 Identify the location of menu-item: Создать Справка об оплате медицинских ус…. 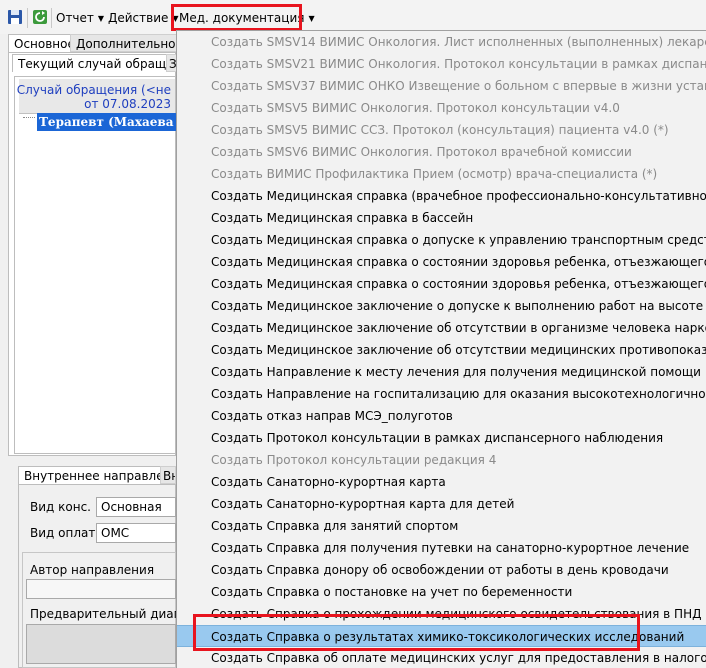
(441, 657).